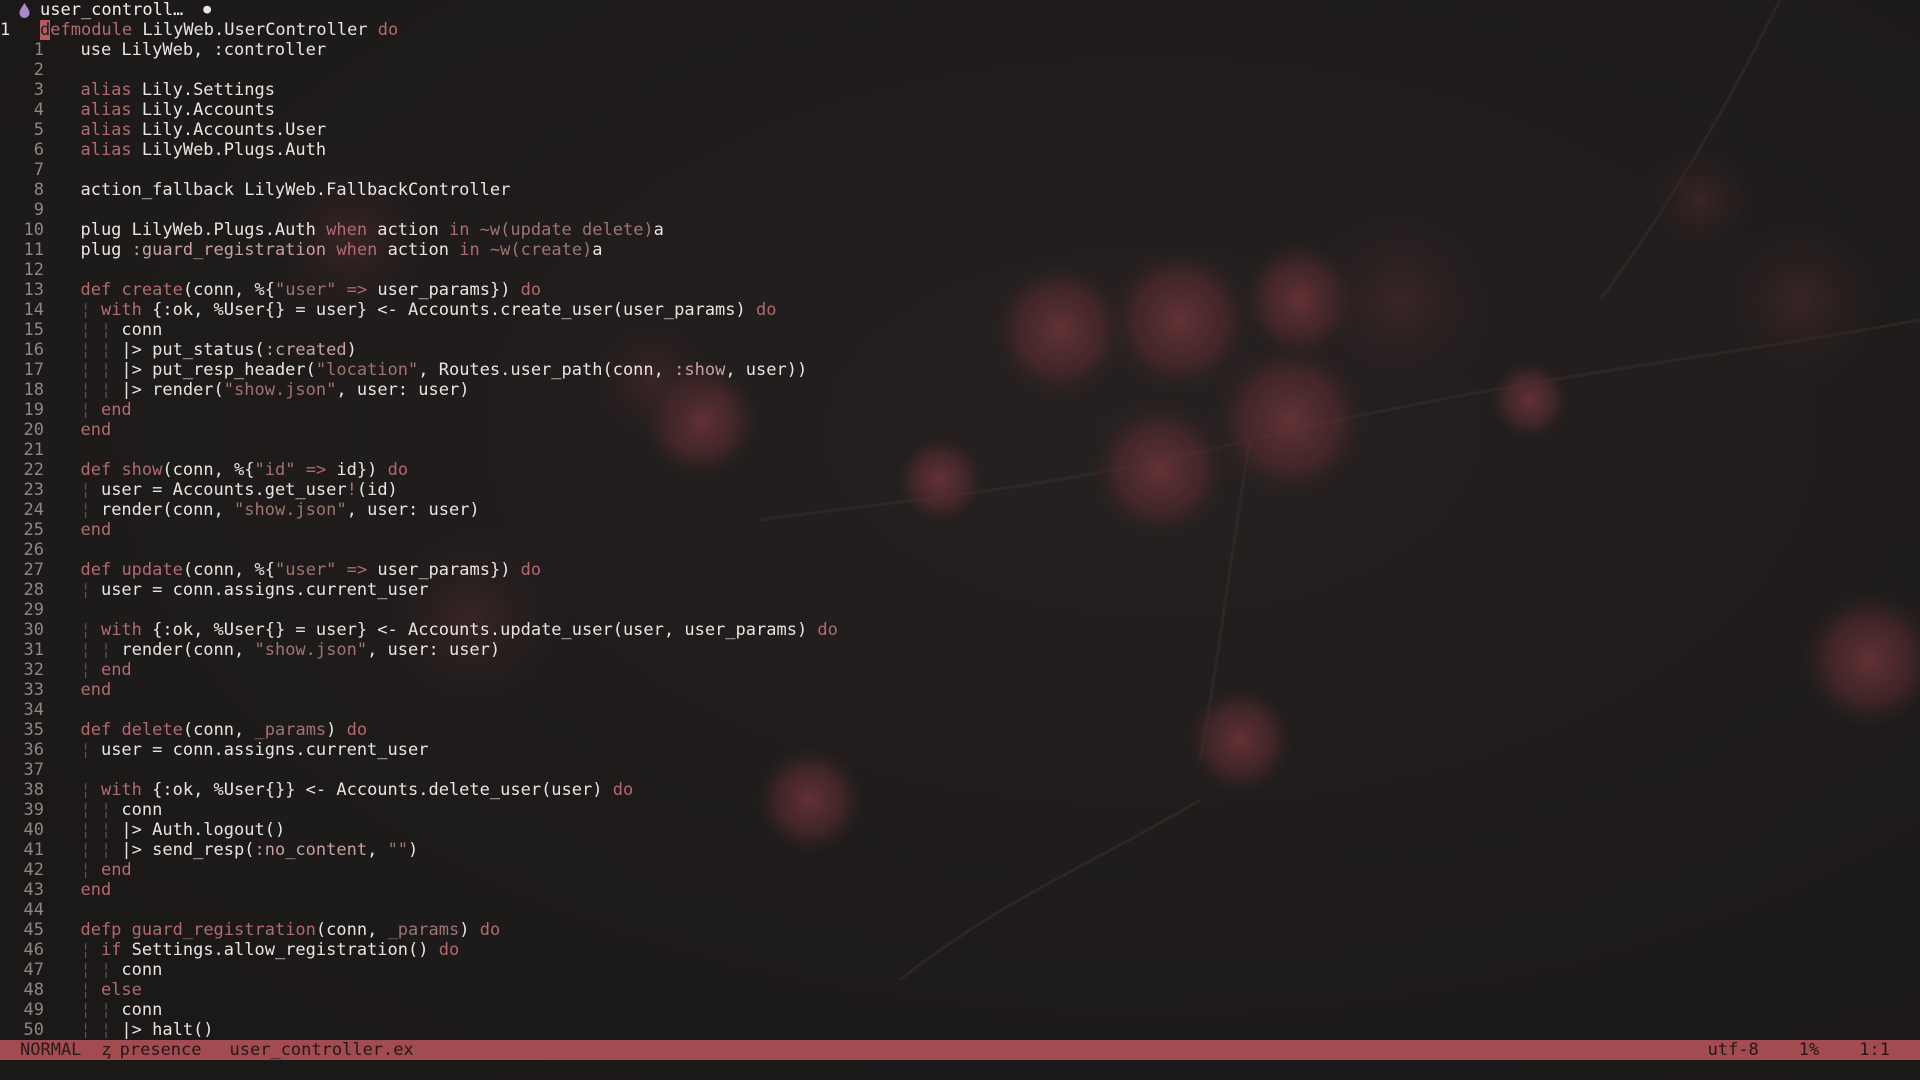 The image size is (1920, 1080). I want to click on code-line: 26, so click(960, 550).